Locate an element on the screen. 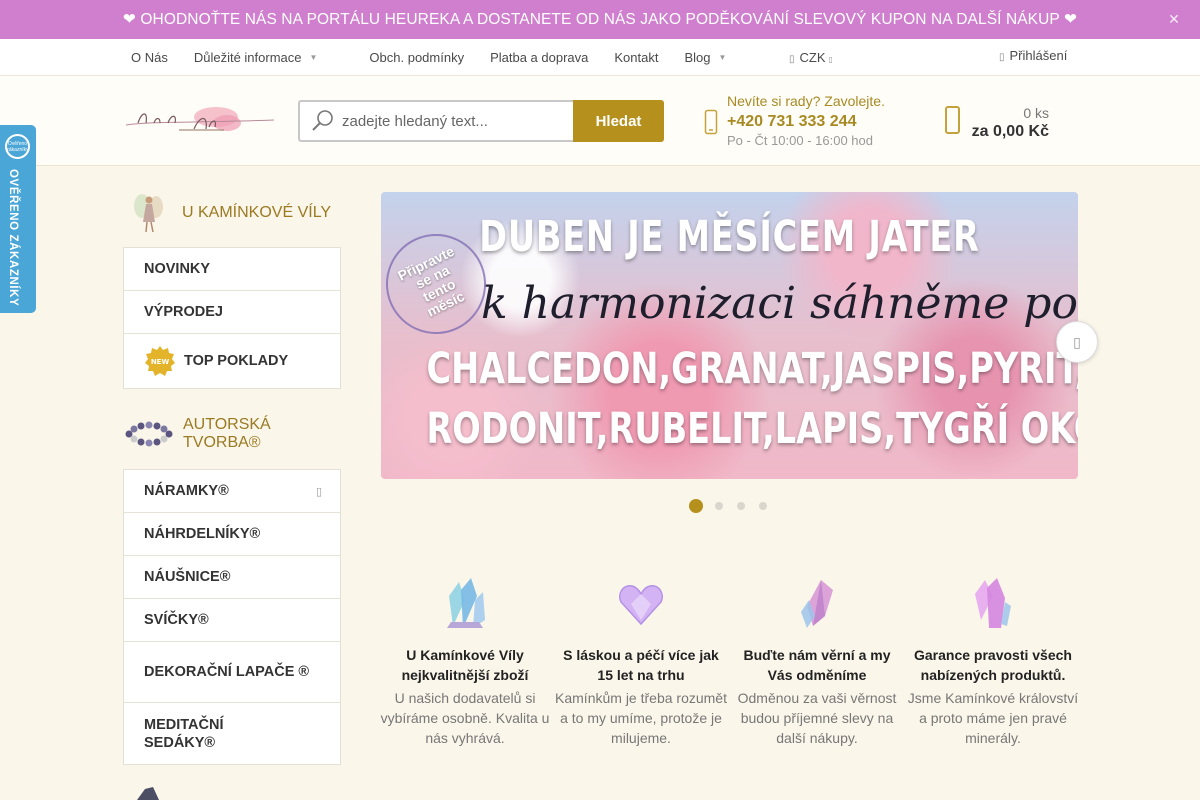 This screenshot has height=800, width=1200. new-badge-icon: NEW is located at coordinates (160, 361).